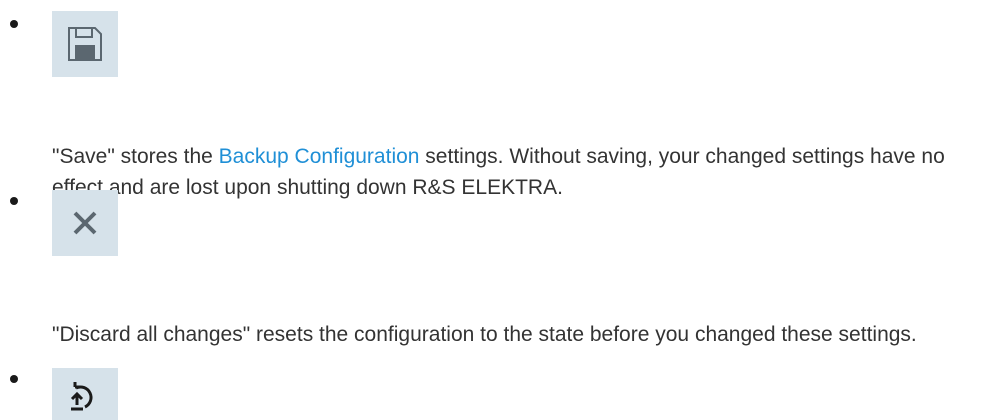 The image size is (989, 420). Describe the element at coordinates (135, 156) in the screenshot. I see `save-description-prefix: "Save" stores the` at that location.